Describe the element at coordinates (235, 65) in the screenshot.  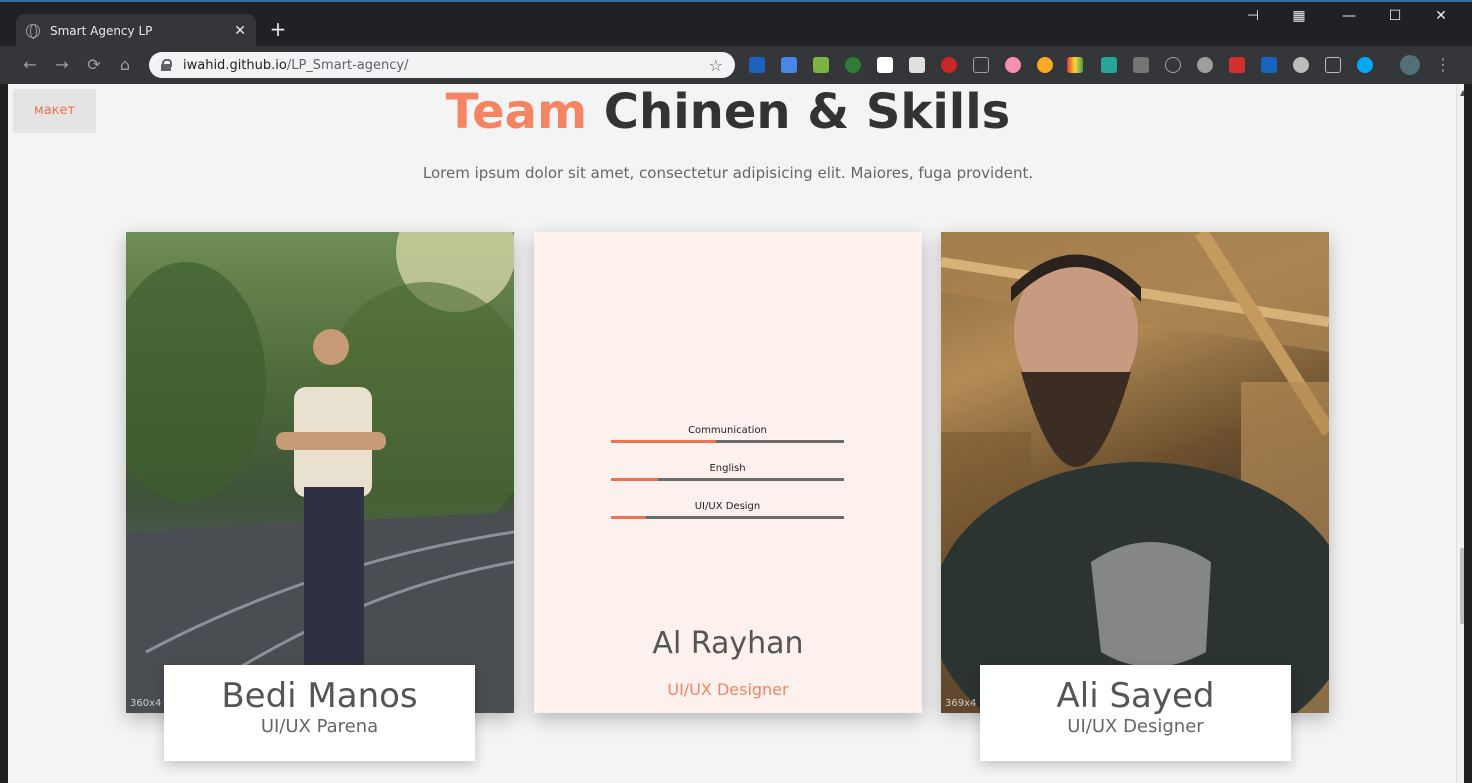
I see `url-host: iwahid.github.io` at that location.